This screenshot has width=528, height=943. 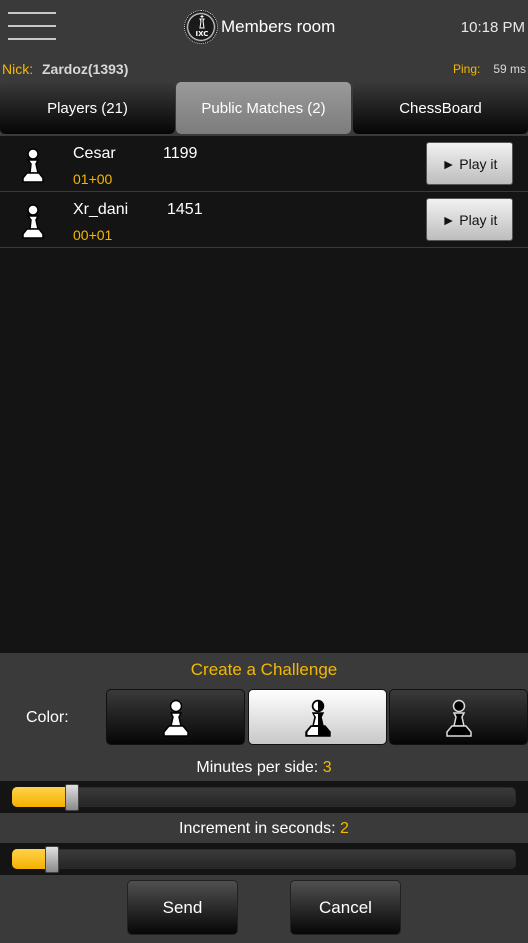 I want to click on minutes-slider, so click(x=264, y=797).